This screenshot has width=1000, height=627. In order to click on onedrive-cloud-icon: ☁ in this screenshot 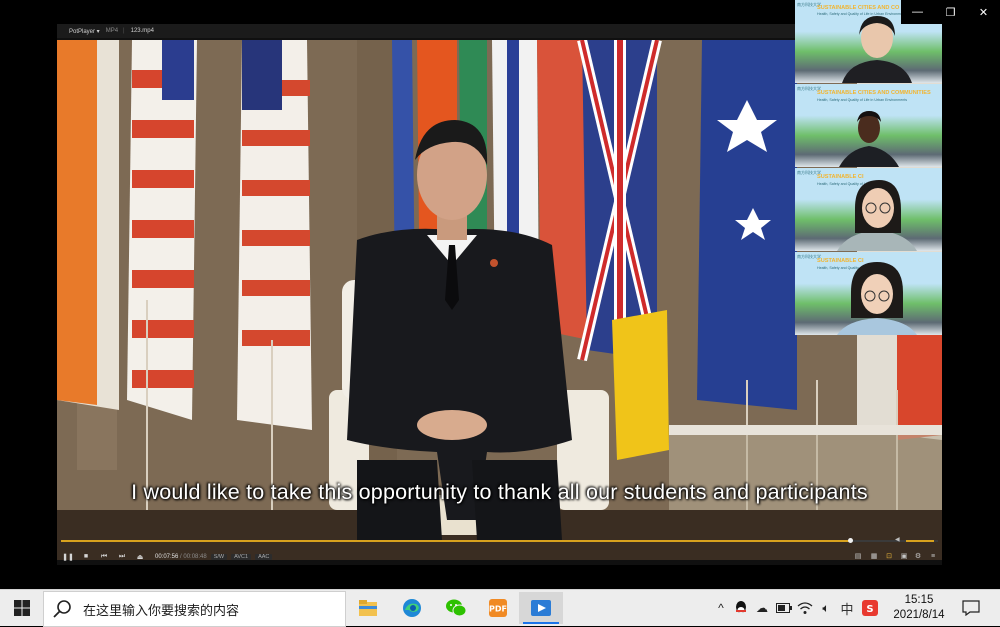, I will do `click(762, 608)`.